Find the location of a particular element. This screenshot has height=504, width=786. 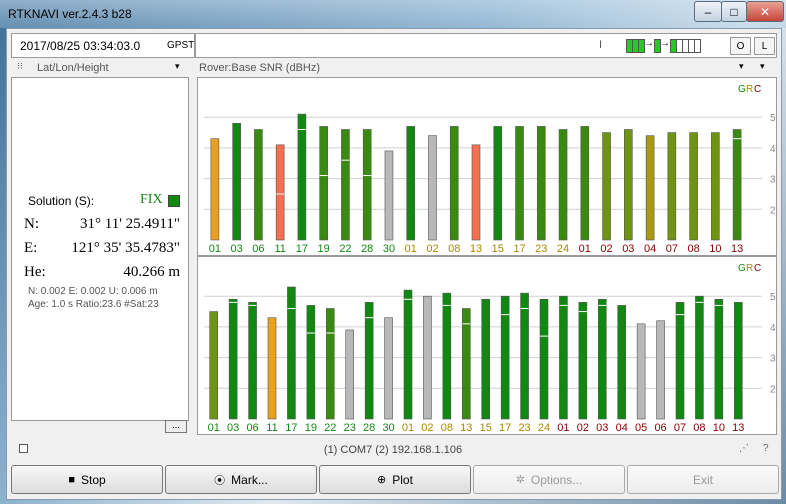

solution-type-select: Lat/Lon/Height is located at coordinates (73, 68).